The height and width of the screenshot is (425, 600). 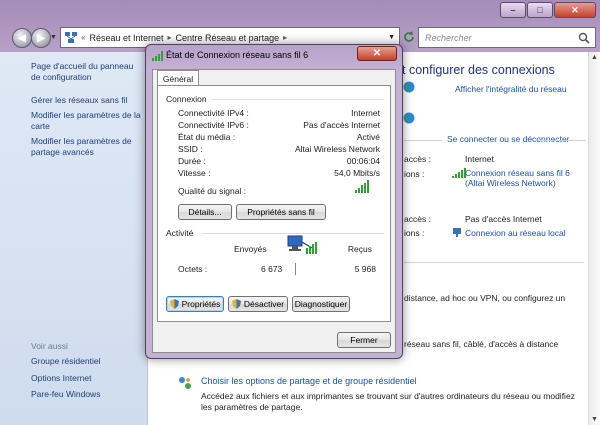 I want to click on dialog-title: État de Connexion réseau sans fil 6, so click(x=237, y=55).